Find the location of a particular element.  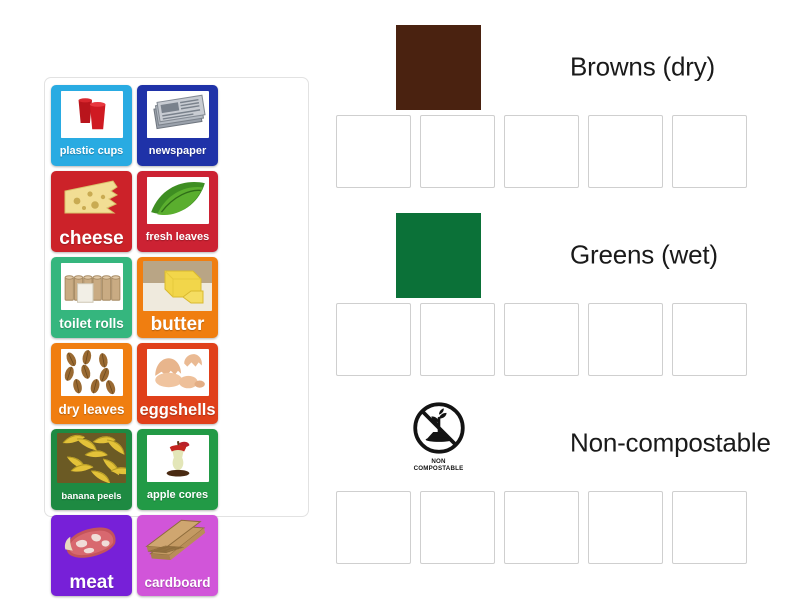

card-label: cheese is located at coordinates (91, 238).